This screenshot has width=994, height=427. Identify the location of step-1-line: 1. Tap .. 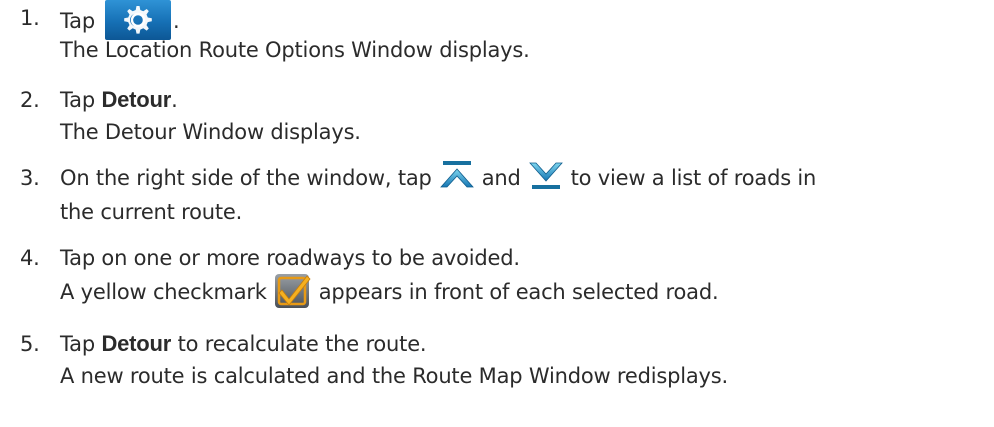
(500, 20).